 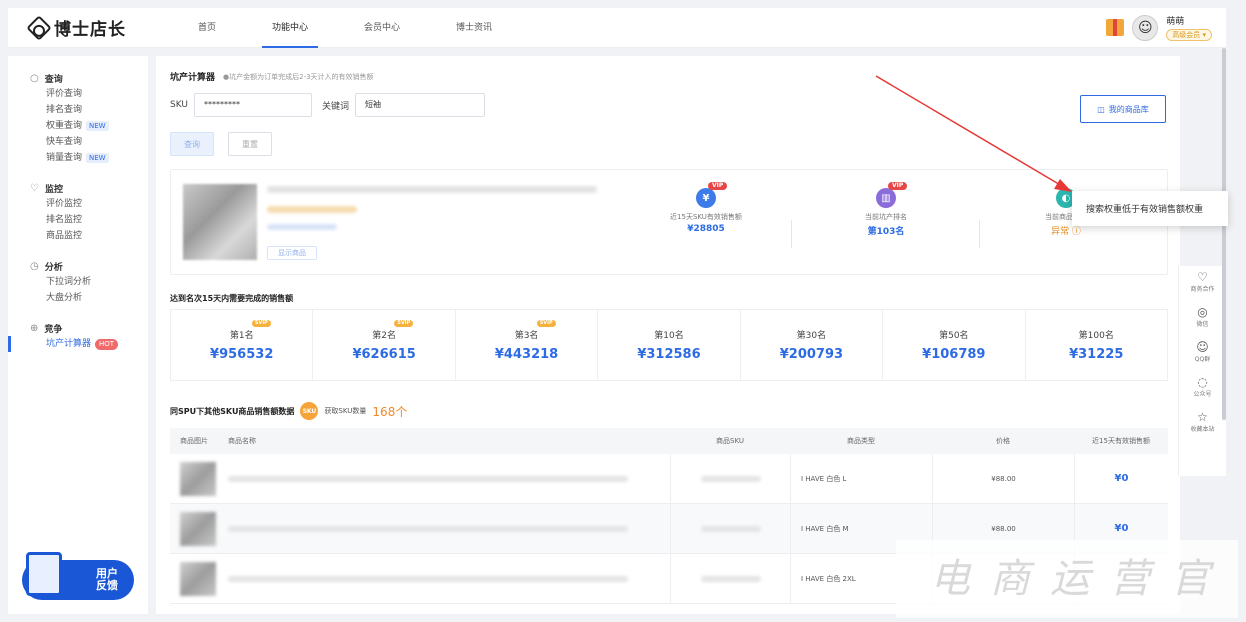 I want to click on watermark: 电商运营官, so click(x=1067, y=579).